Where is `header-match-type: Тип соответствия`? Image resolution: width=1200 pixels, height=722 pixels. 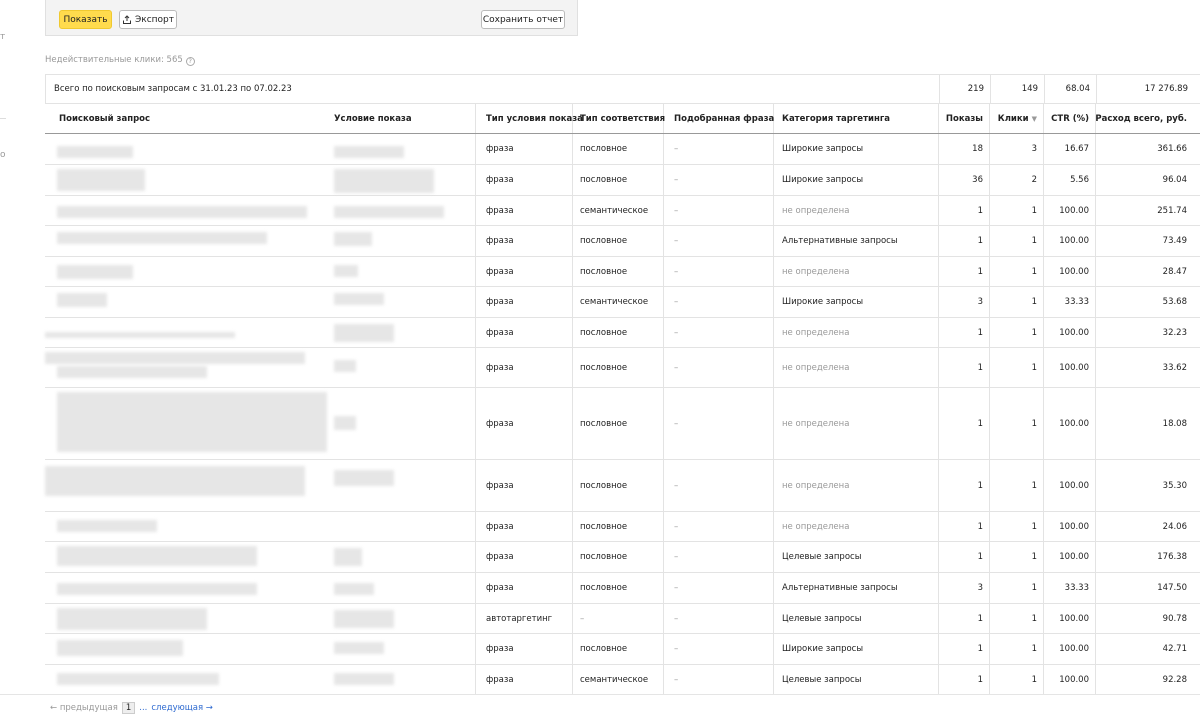 header-match-type: Тип соответствия is located at coordinates (618, 118).